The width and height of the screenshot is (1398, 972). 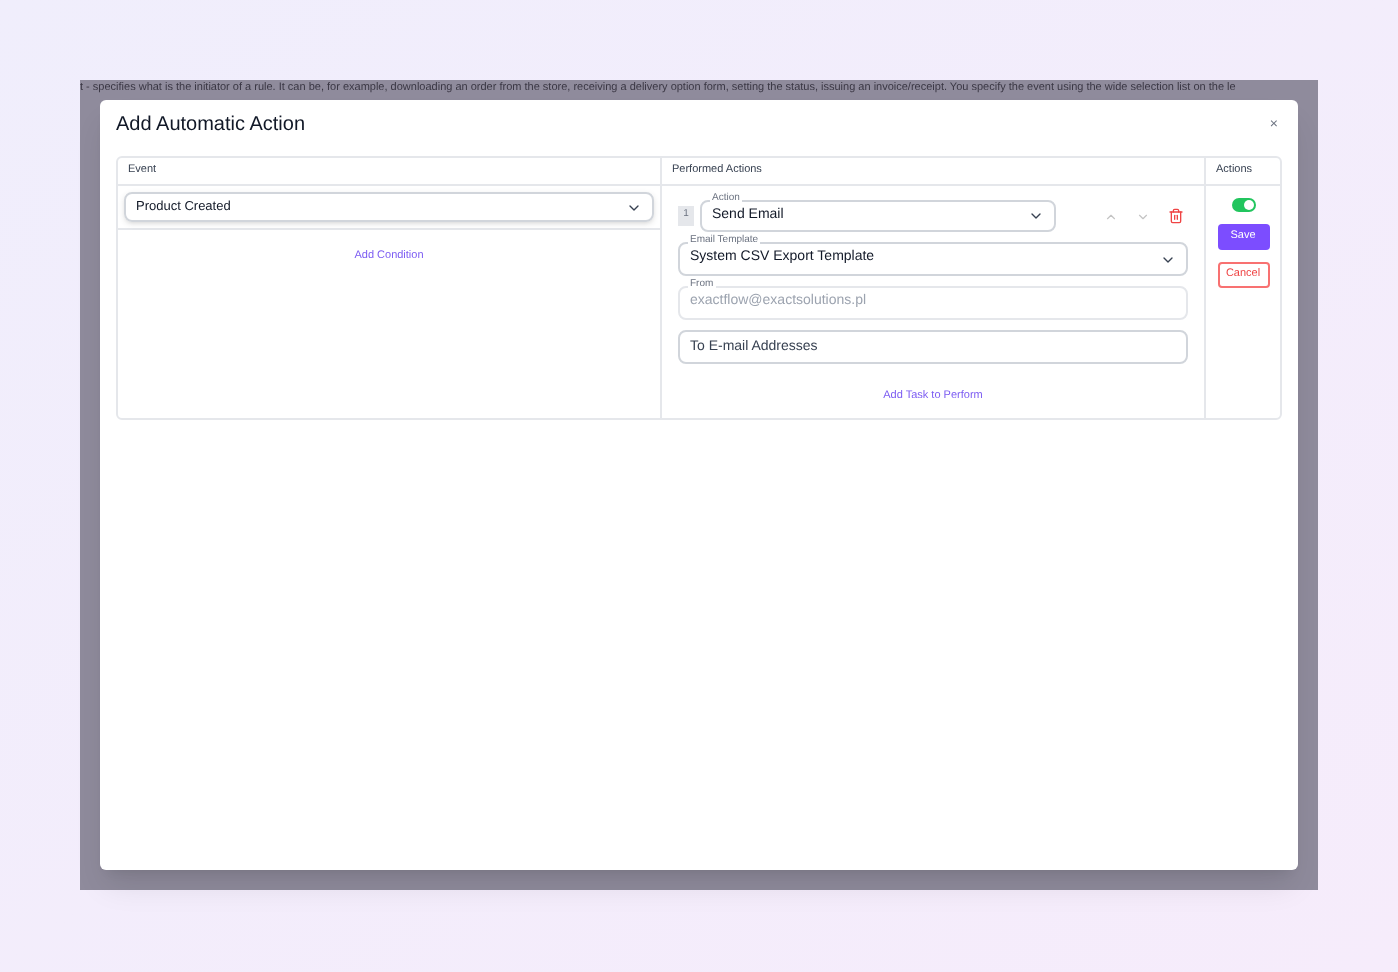 What do you see at coordinates (1143, 216) in the screenshot?
I see `move-down-icon` at bounding box center [1143, 216].